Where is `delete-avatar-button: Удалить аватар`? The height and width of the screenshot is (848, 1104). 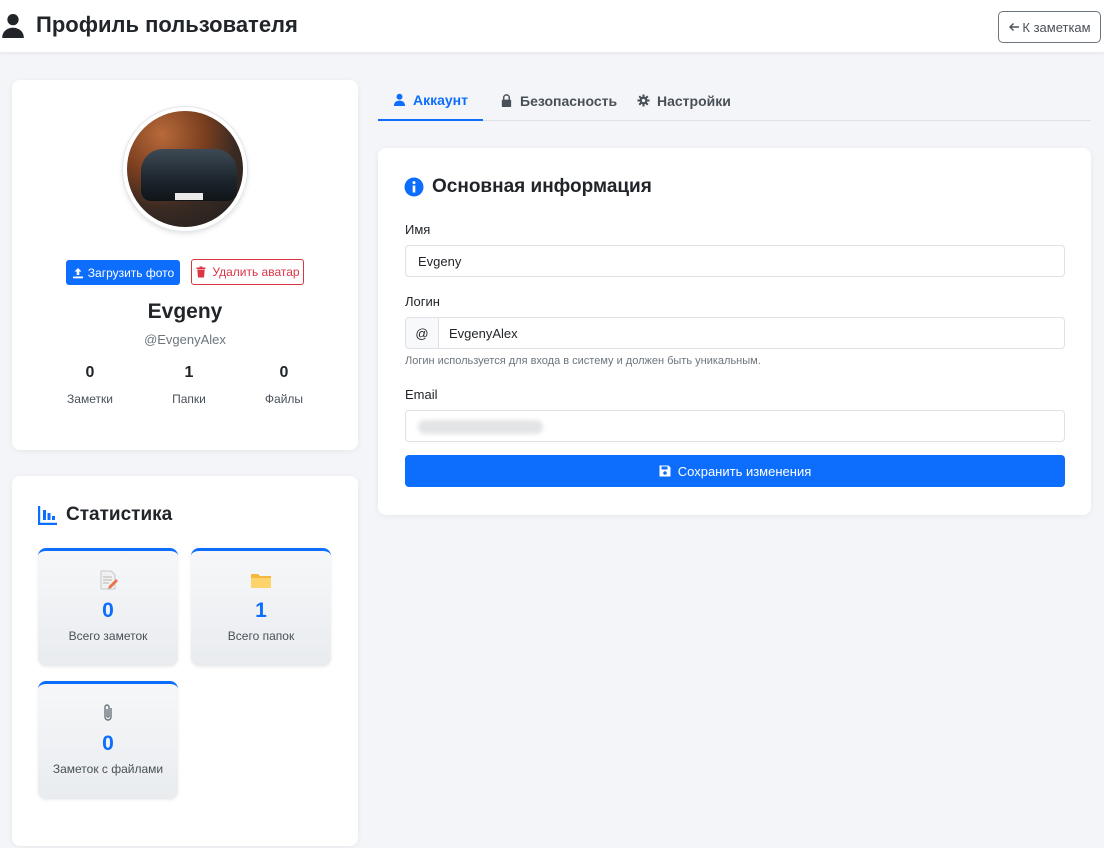
delete-avatar-button: Удалить аватар is located at coordinates (247, 272).